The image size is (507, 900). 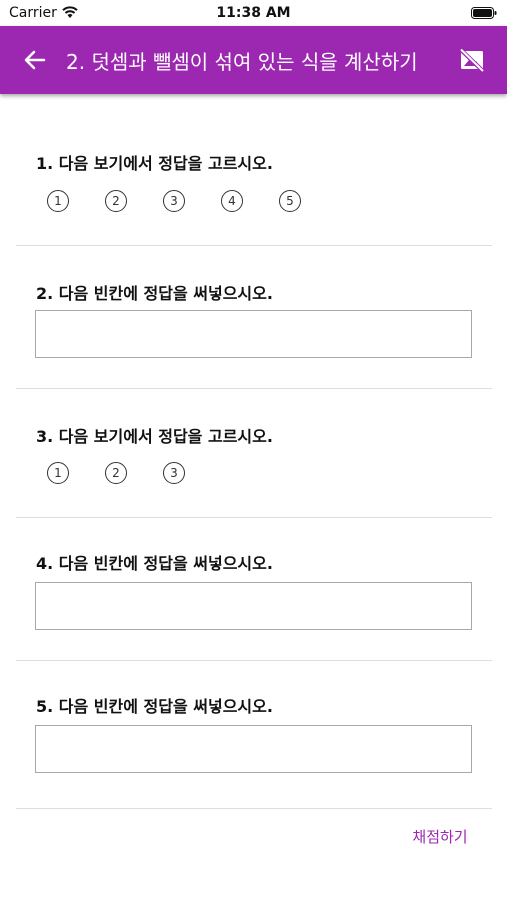 I want to click on choice-4-button: 4, so click(x=232, y=201).